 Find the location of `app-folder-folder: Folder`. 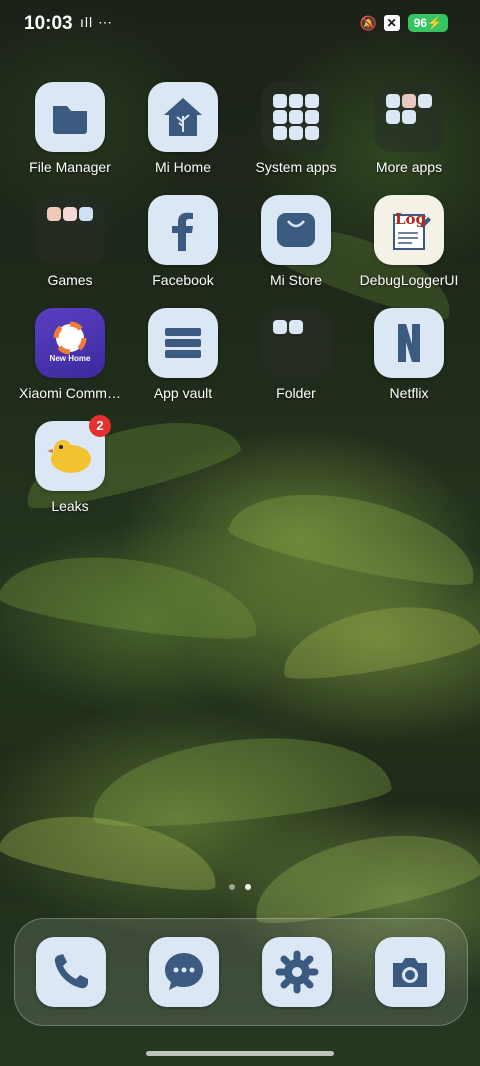

app-folder-folder: Folder is located at coordinates (296, 364).